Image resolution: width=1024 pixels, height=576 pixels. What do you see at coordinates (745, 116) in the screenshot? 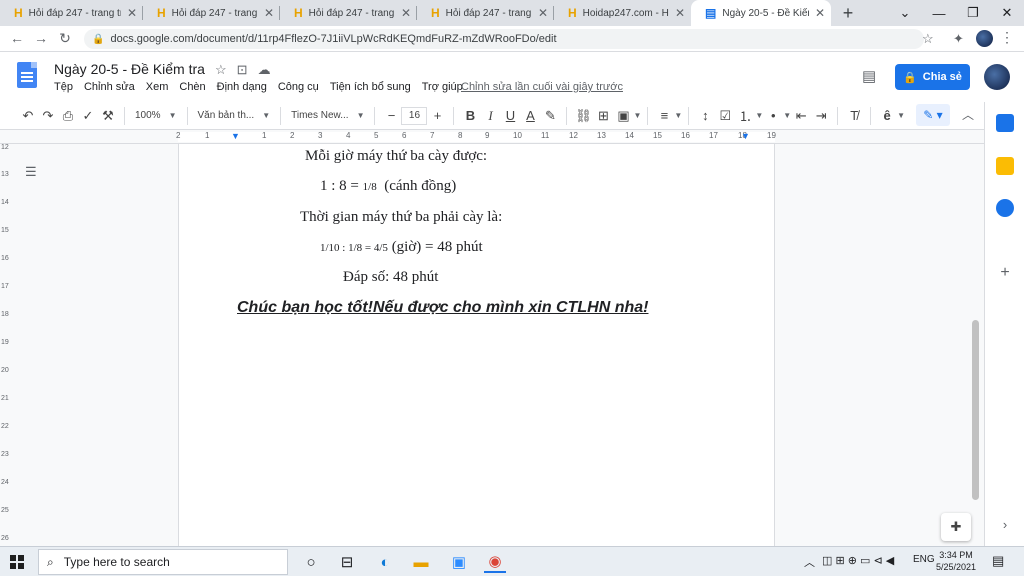
I see `numbered-list-icon: ⒈` at bounding box center [745, 116].